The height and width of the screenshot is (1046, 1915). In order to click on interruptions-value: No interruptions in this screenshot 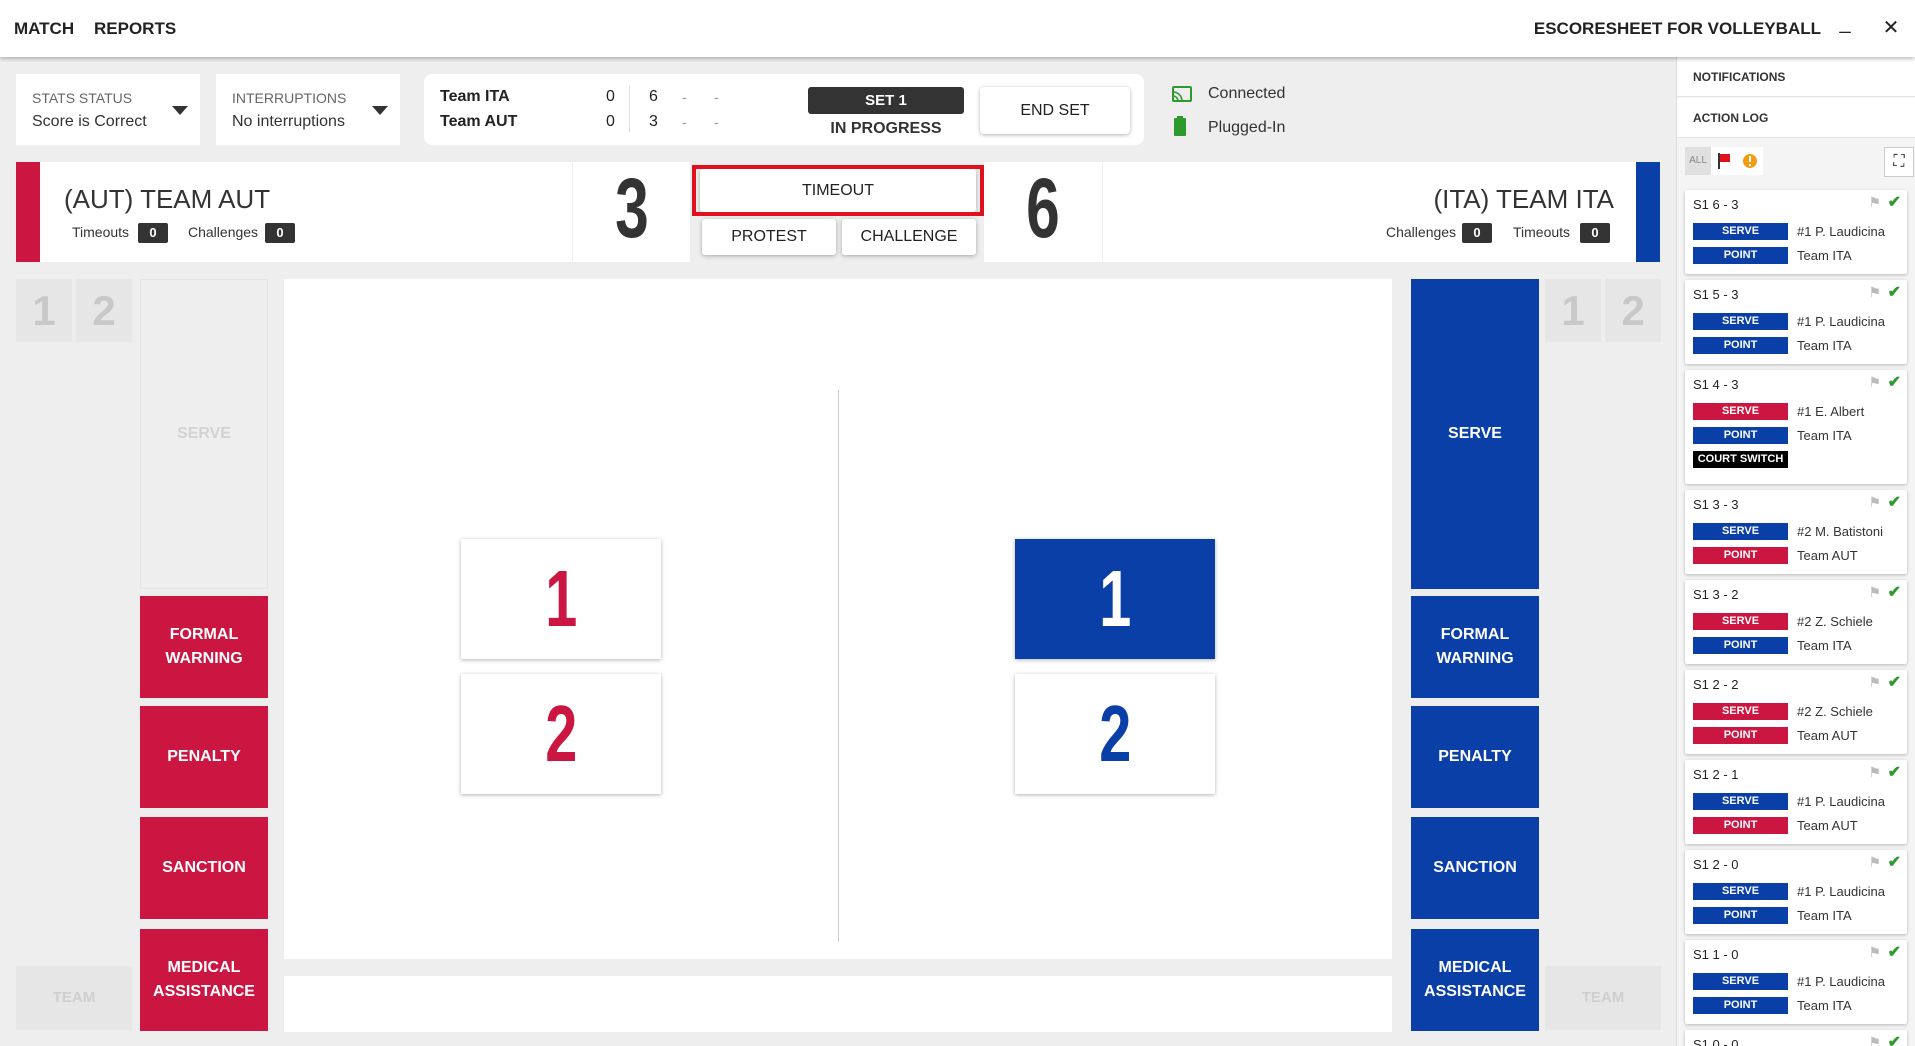, I will do `click(288, 121)`.